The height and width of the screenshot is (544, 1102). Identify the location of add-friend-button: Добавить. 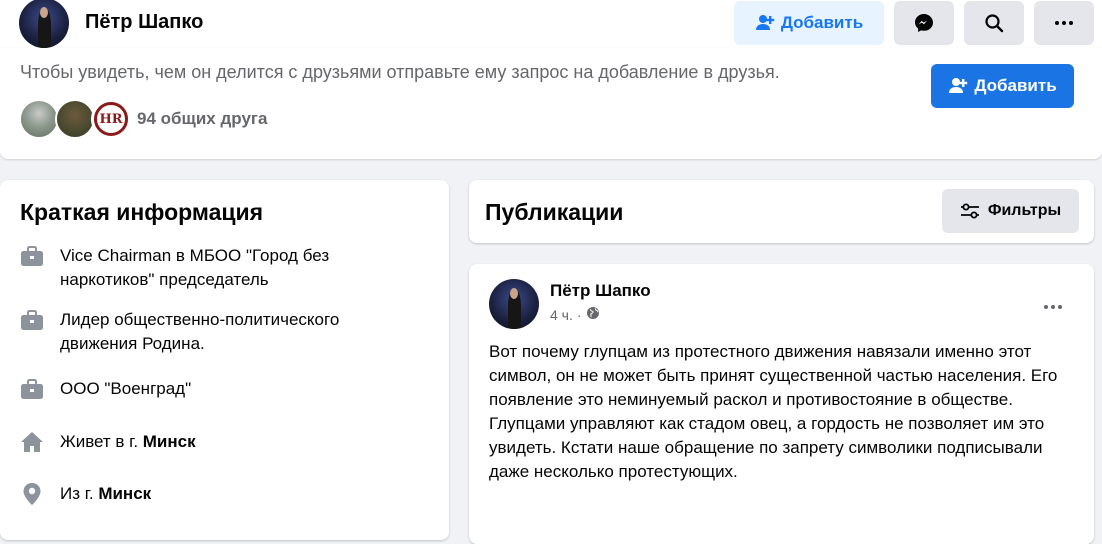
(1002, 86).